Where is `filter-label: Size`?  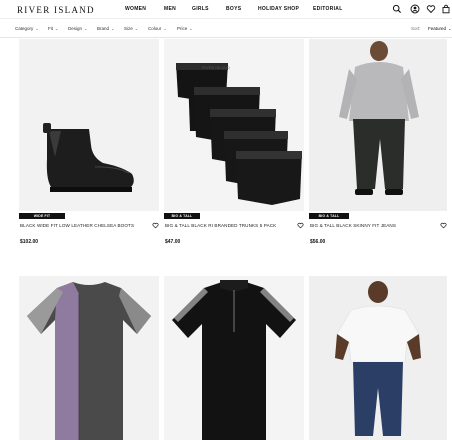 filter-label: Size is located at coordinates (128, 28).